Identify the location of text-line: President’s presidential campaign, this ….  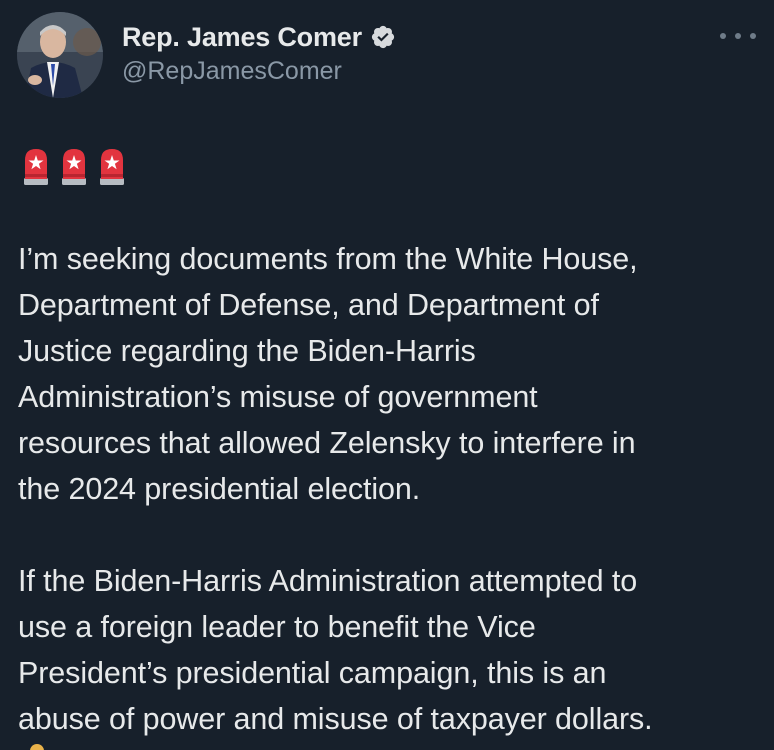
(312, 673).